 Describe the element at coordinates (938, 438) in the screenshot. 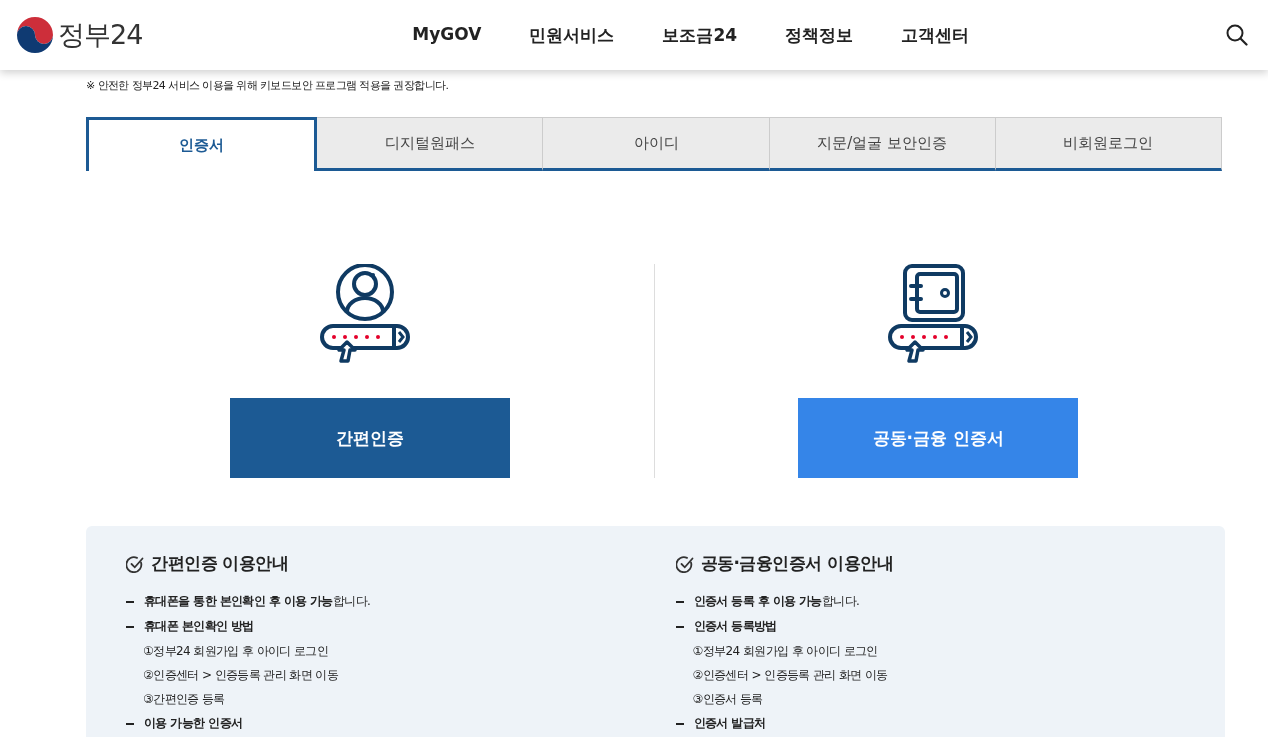

I see `login-button: 공동·금융 인증서` at that location.